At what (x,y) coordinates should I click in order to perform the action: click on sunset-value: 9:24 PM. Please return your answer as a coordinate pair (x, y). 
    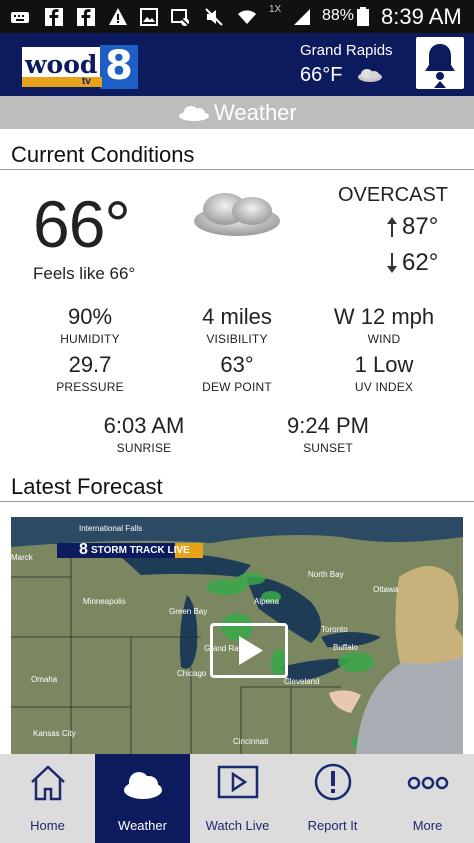
    Looking at the image, I should click on (328, 425).